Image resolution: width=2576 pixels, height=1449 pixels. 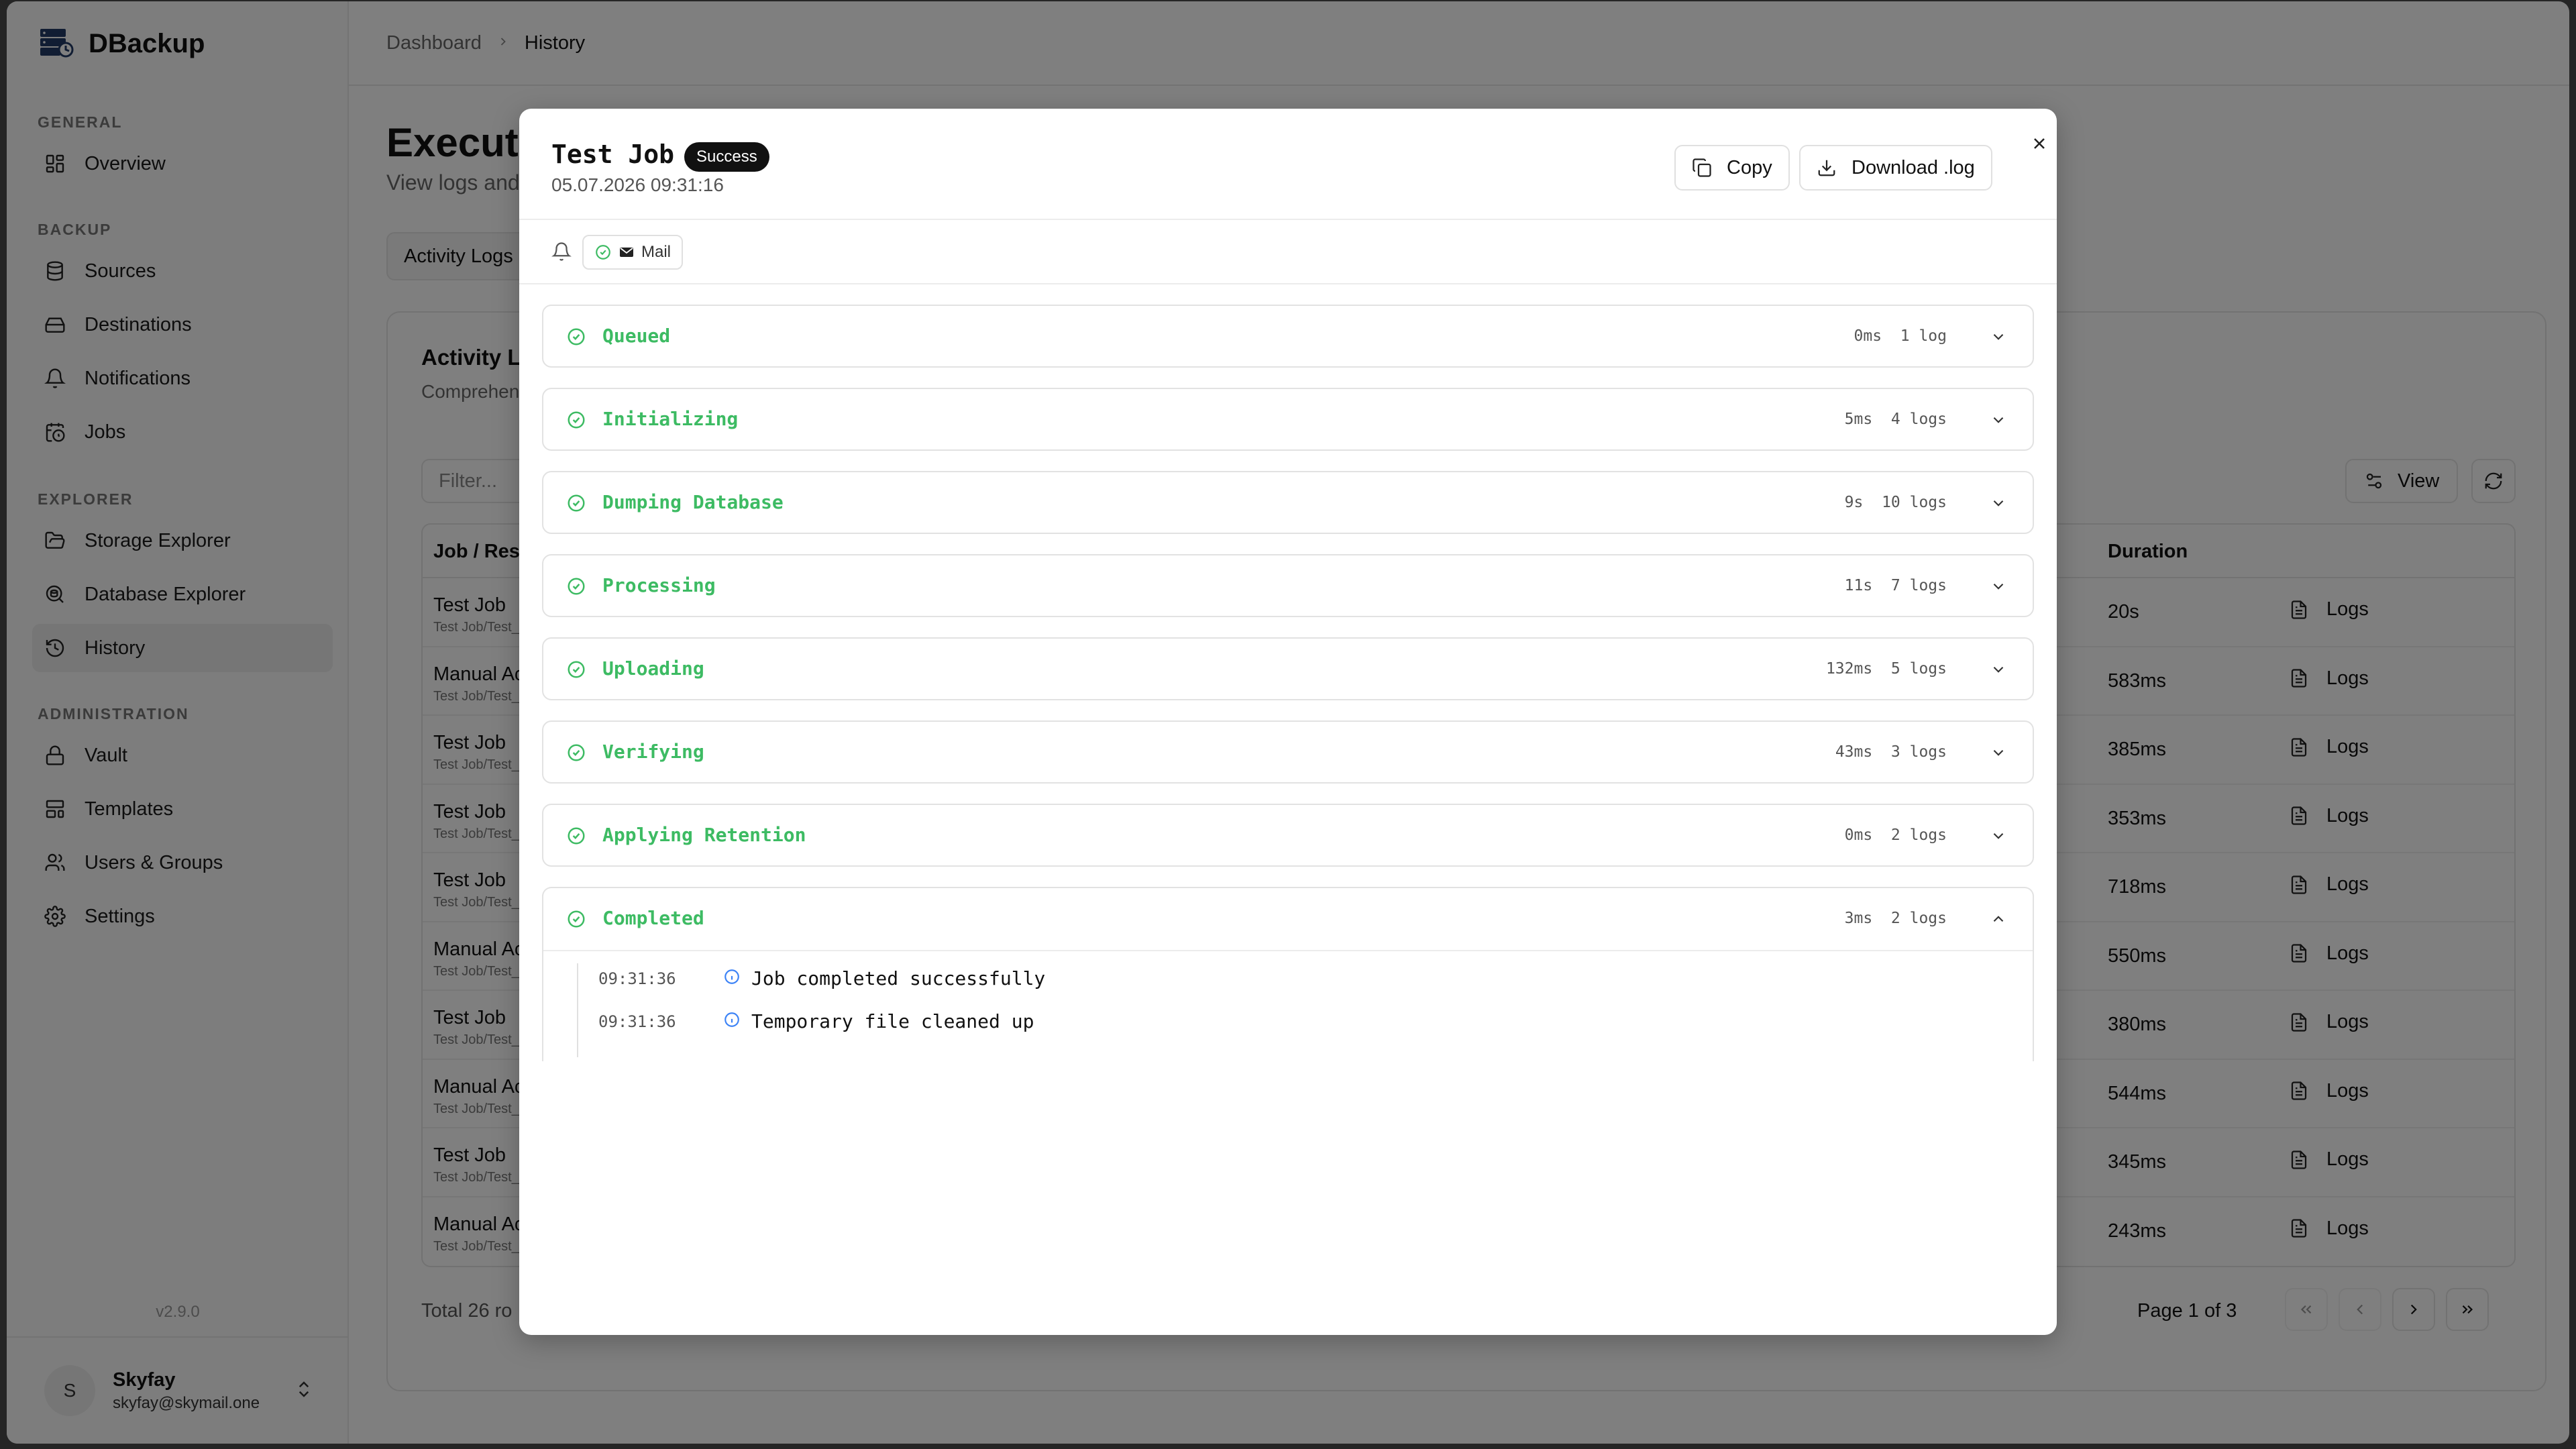 I want to click on stage-divider, so click(x=1288, y=950).